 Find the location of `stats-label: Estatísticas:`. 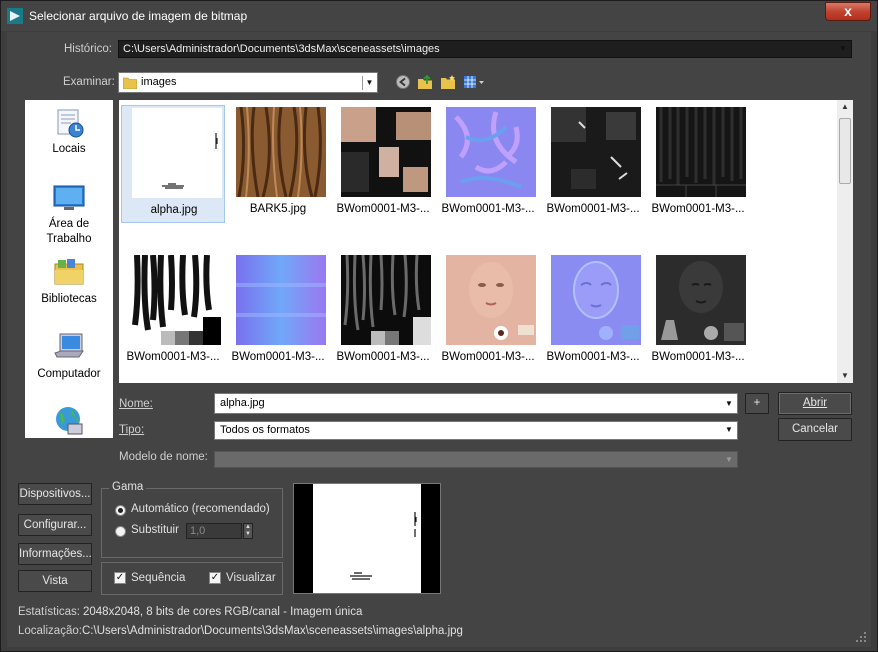

stats-label: Estatísticas: is located at coordinates (49, 612).